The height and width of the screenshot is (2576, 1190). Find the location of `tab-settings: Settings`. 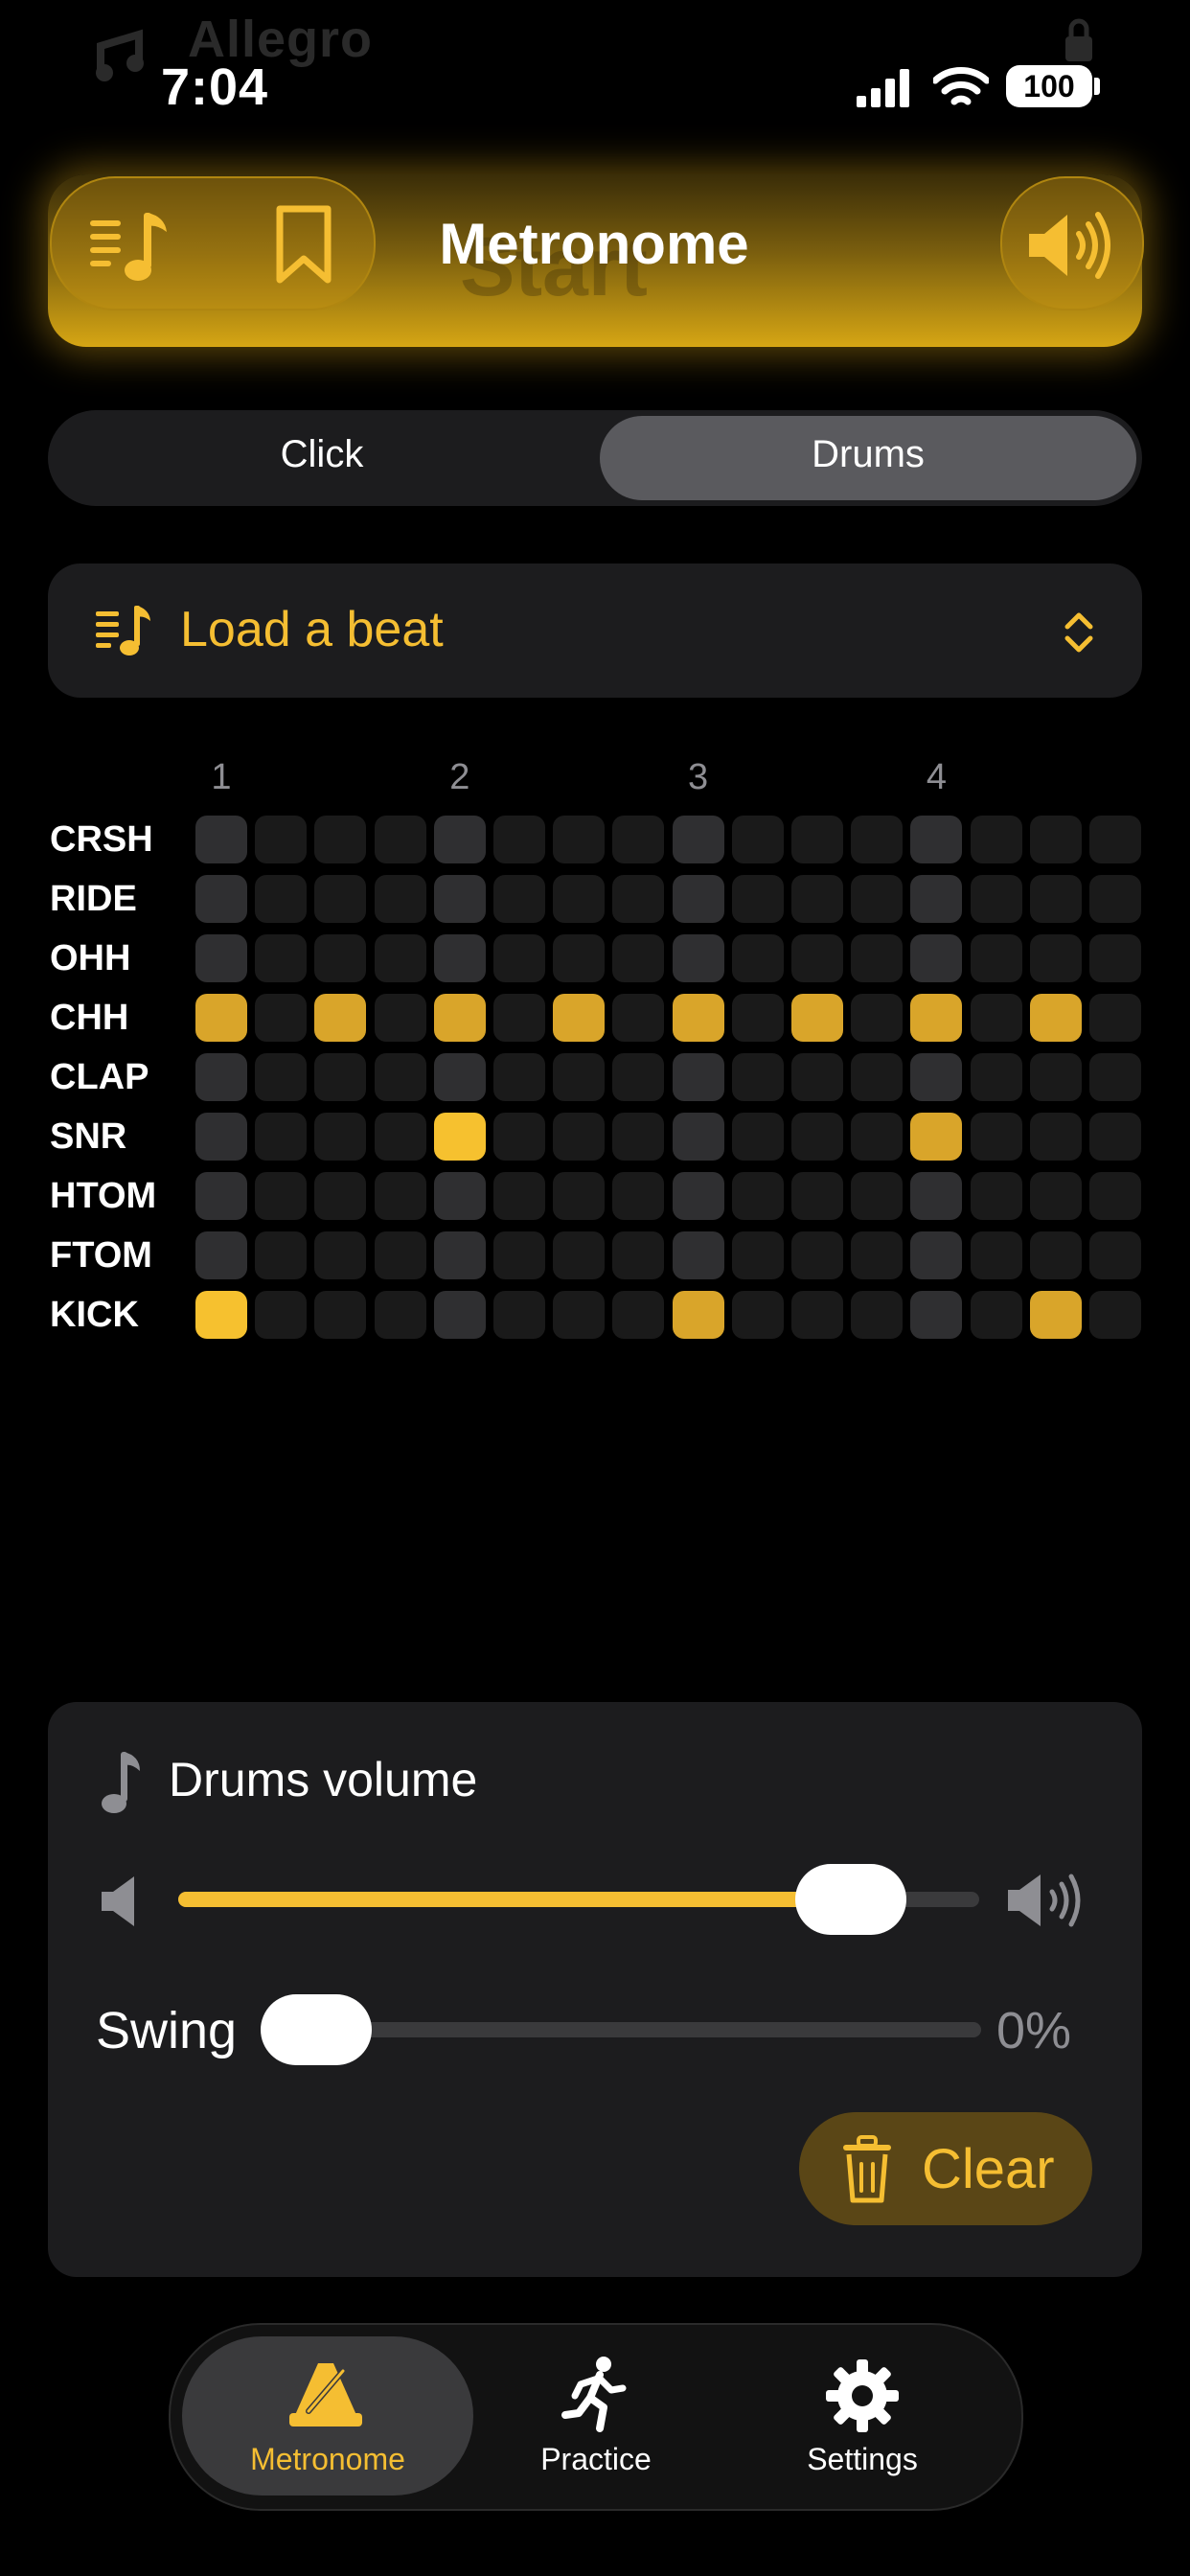

tab-settings: Settings is located at coordinates (862, 2459).